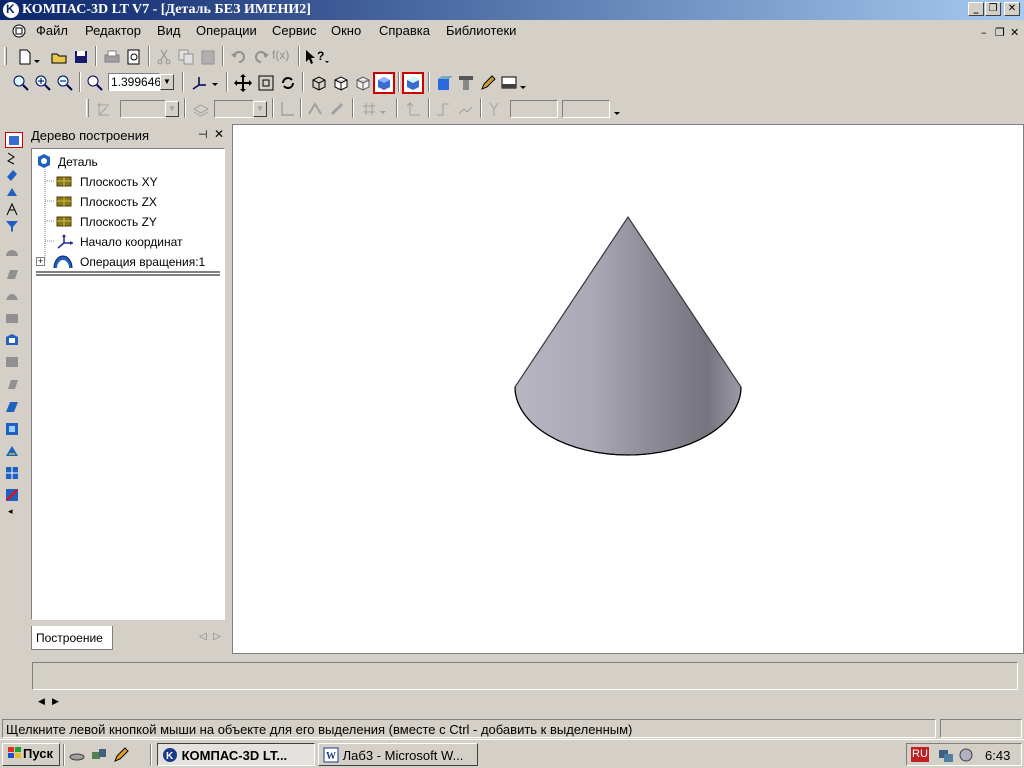  What do you see at coordinates (12, 192) in the screenshot?
I see `tool-pattern-icon` at bounding box center [12, 192].